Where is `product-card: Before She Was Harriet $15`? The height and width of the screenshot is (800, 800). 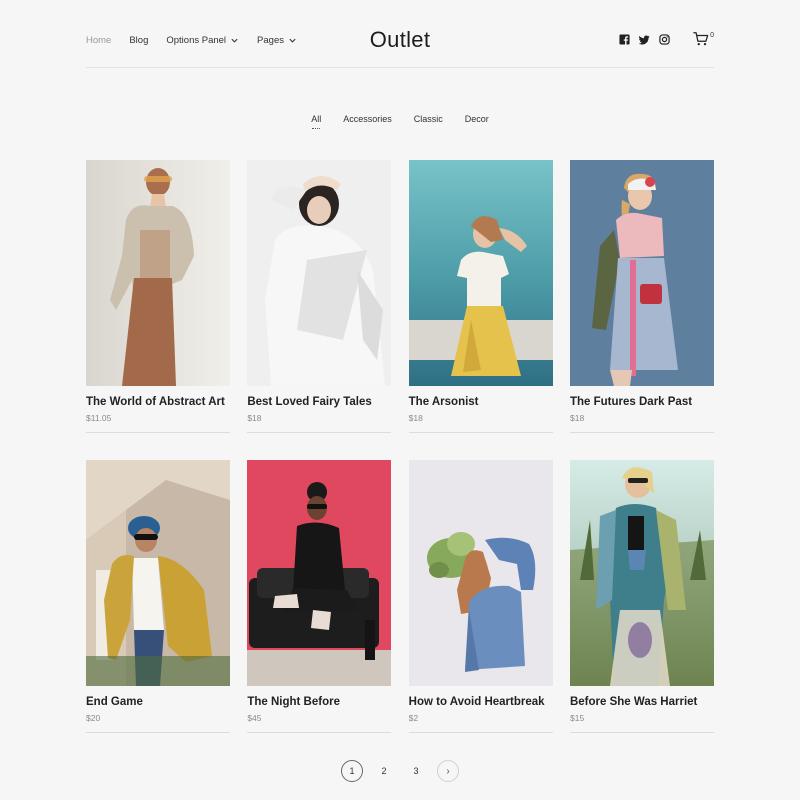
product-card: Before She Was Harriet $15 is located at coordinates (641, 596).